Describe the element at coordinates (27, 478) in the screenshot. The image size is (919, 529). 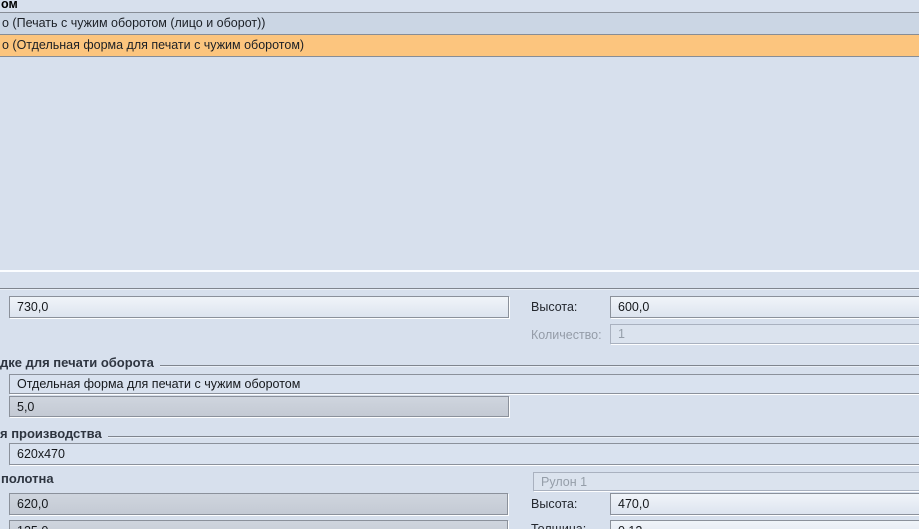
I see `web-section-title: полотна` at that location.